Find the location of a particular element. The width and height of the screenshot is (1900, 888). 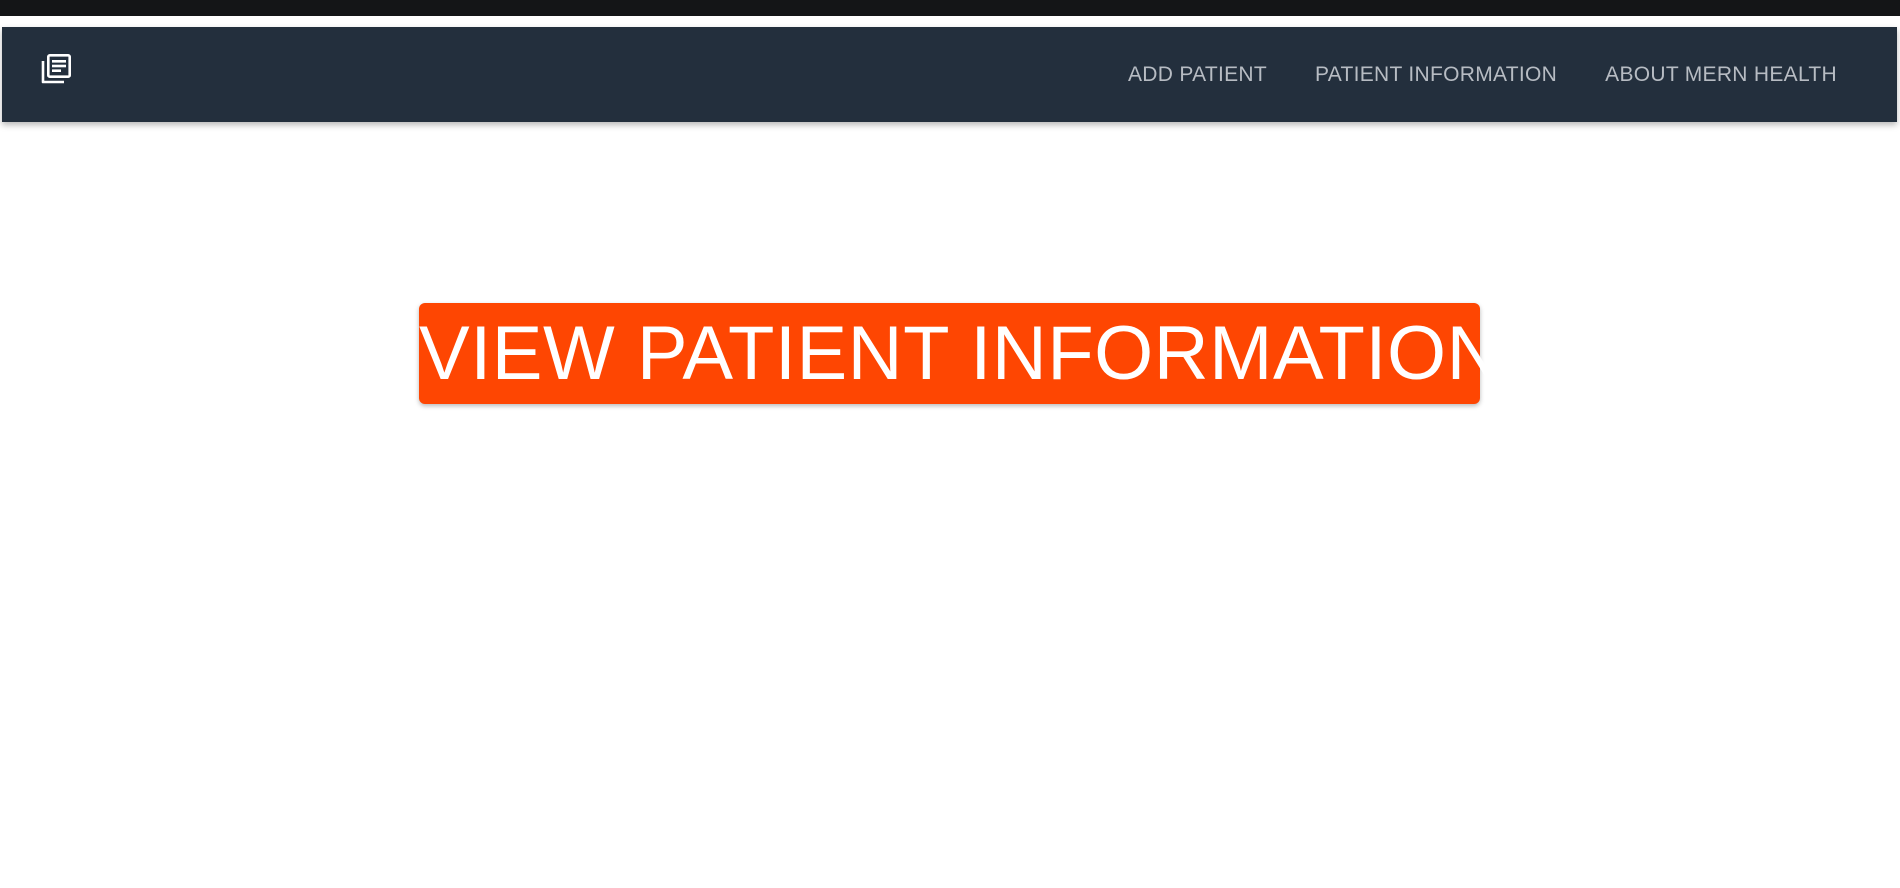

library-books-icon is located at coordinates (56, 69).